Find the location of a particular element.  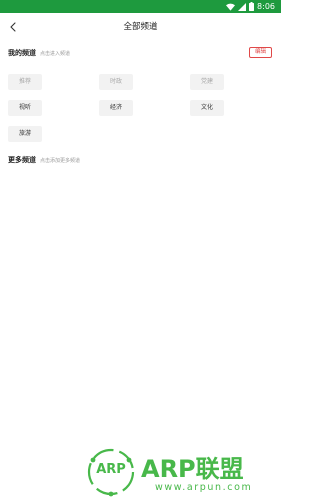

watermark-badge-text: ARP is located at coordinates (111, 469).